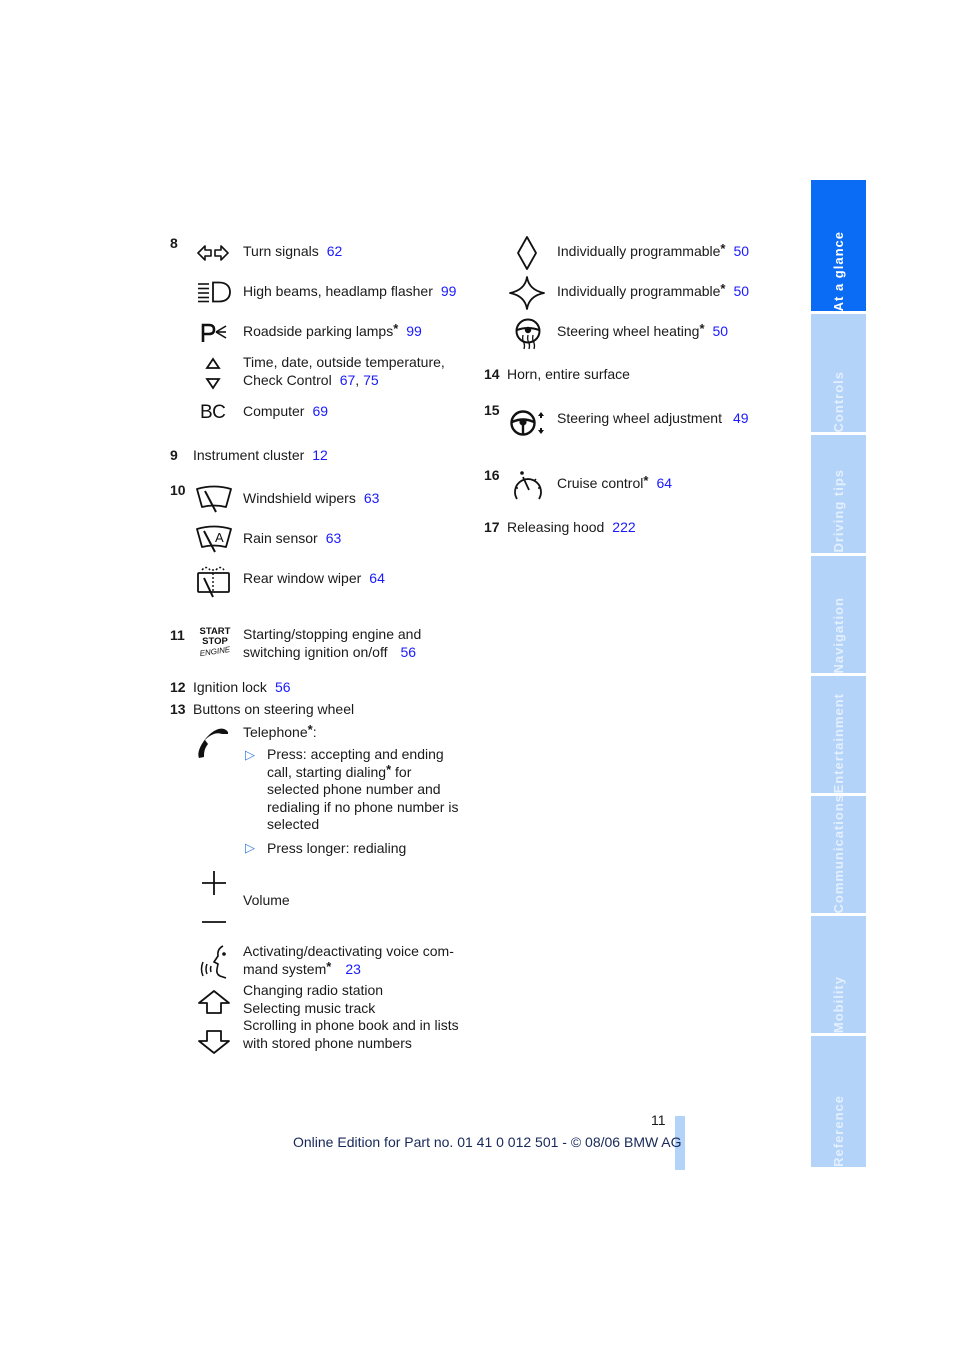 The image size is (954, 1351). What do you see at coordinates (658, 1120) in the screenshot?
I see `page-number: 11` at bounding box center [658, 1120].